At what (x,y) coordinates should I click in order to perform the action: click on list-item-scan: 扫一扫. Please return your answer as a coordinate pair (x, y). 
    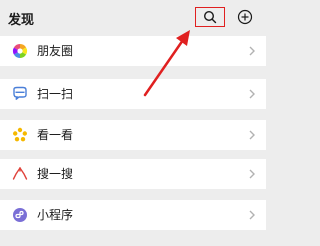
    Looking at the image, I should click on (133, 94).